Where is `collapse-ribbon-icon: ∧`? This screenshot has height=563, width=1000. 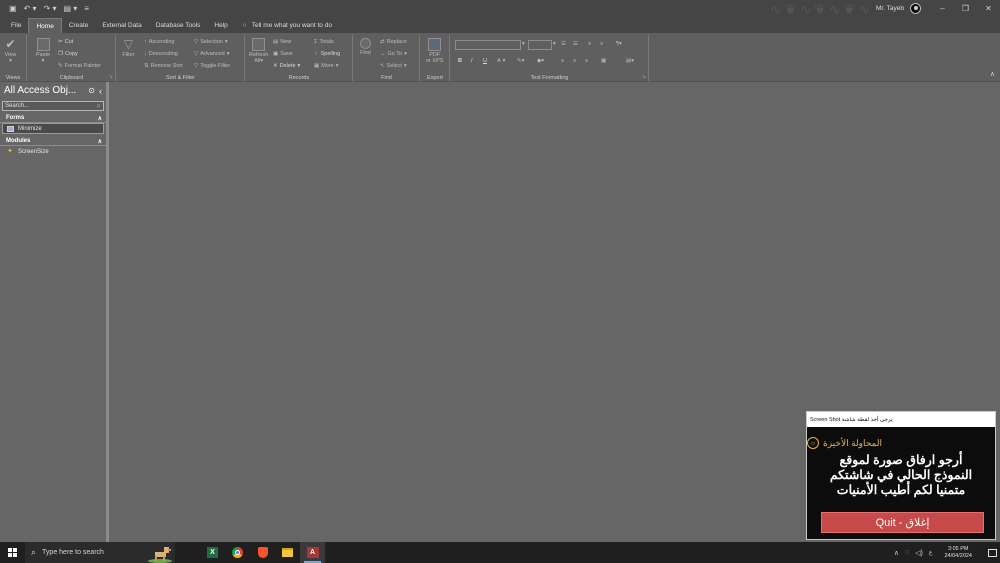
collapse-ribbon-icon: ∧ is located at coordinates (992, 74).